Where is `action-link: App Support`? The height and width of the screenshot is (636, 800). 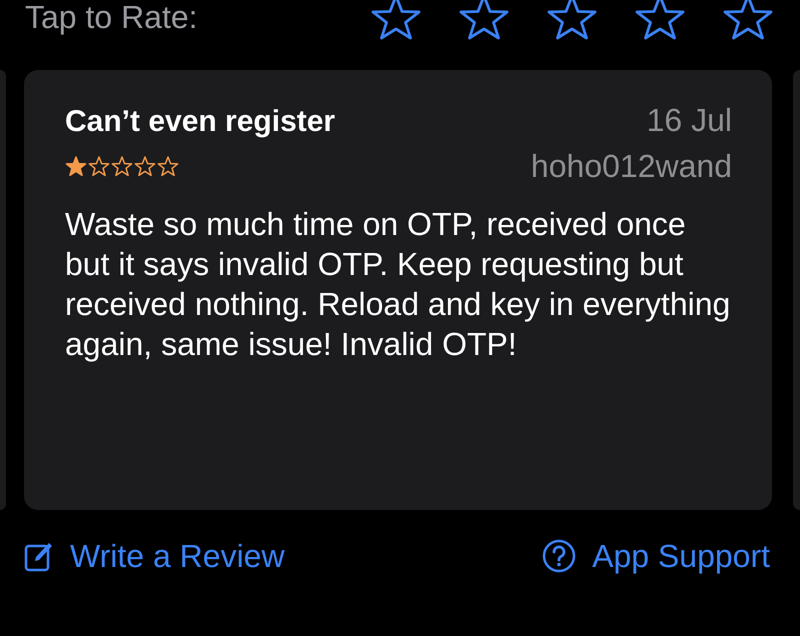
action-link: App Support is located at coordinates (656, 556).